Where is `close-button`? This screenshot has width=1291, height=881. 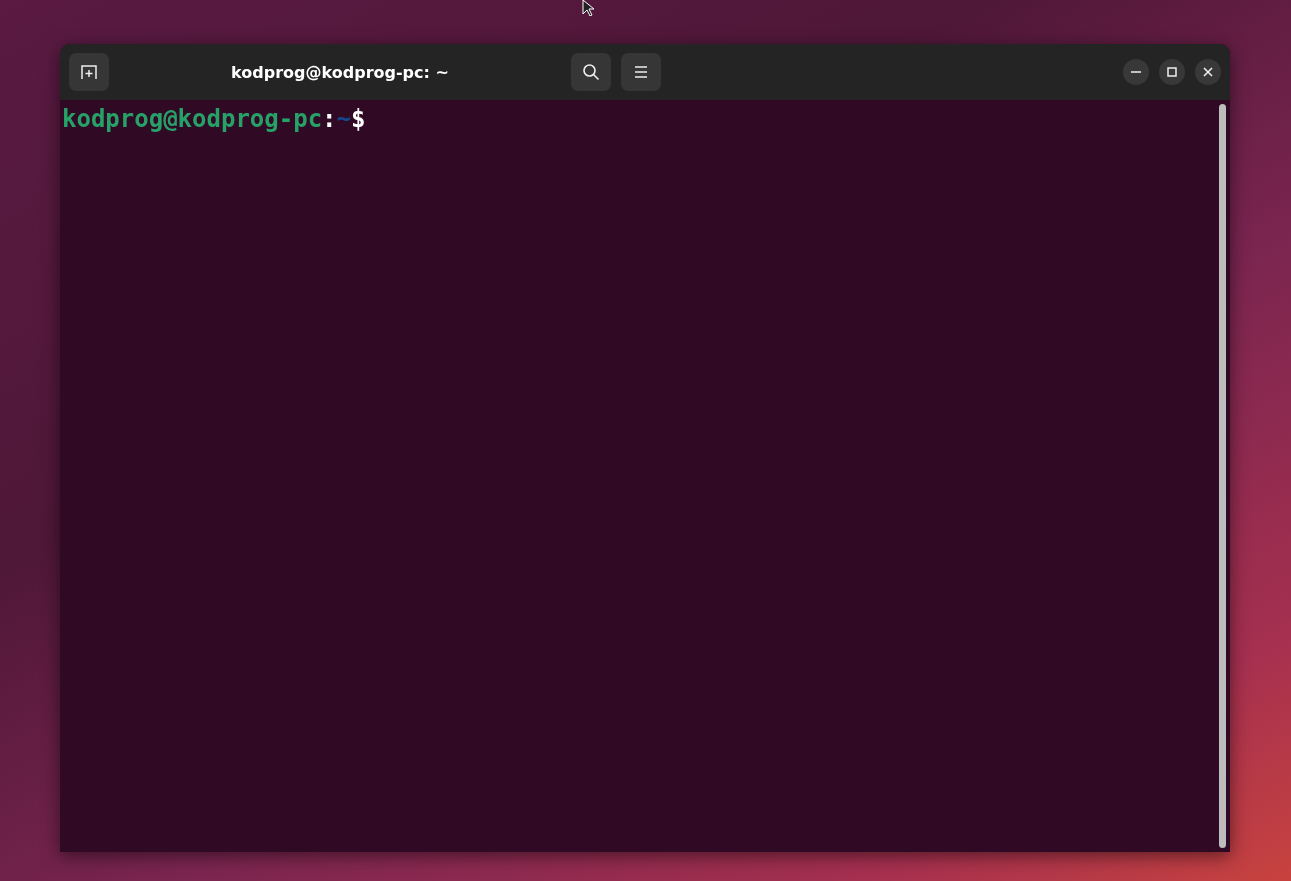 close-button is located at coordinates (1208, 72).